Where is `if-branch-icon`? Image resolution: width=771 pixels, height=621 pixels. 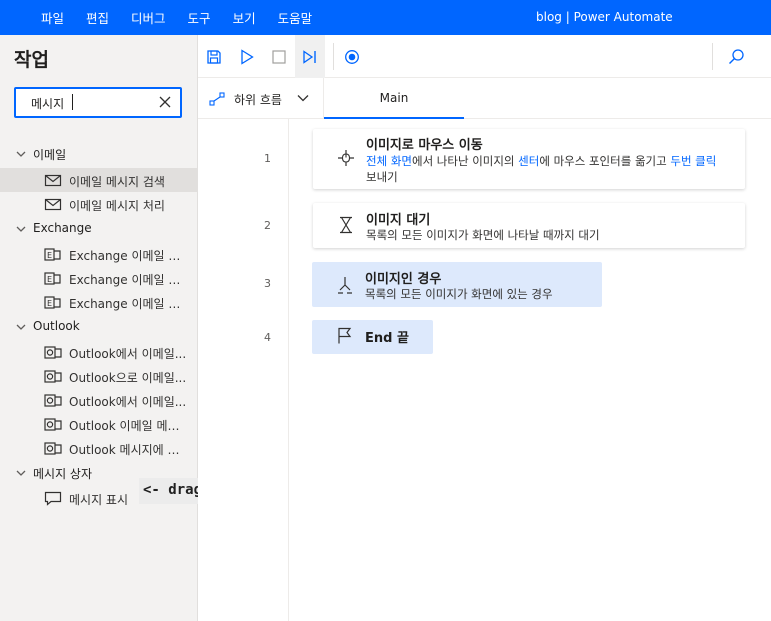 if-branch-icon is located at coordinates (345, 285).